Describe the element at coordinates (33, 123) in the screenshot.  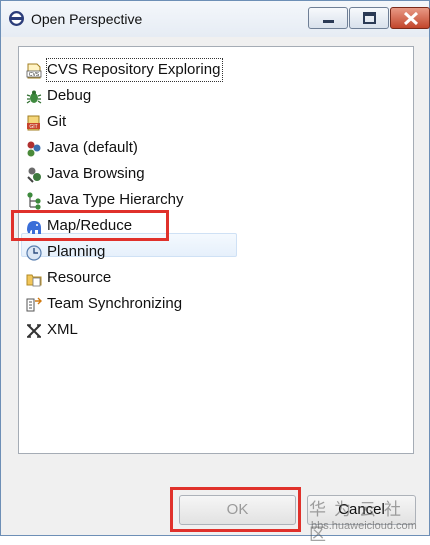
I see `git-icon: GIT` at that location.